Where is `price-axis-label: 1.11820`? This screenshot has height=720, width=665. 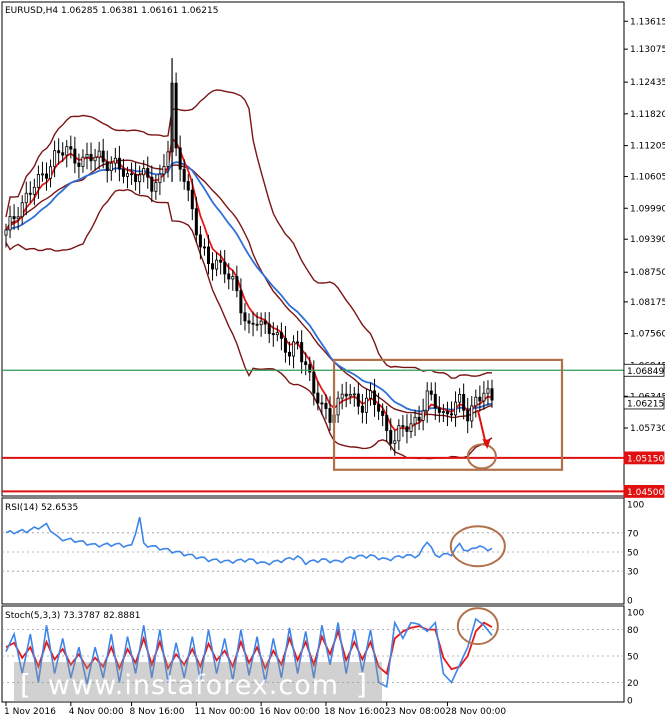
price-axis-label: 1.11820 is located at coordinates (647, 115).